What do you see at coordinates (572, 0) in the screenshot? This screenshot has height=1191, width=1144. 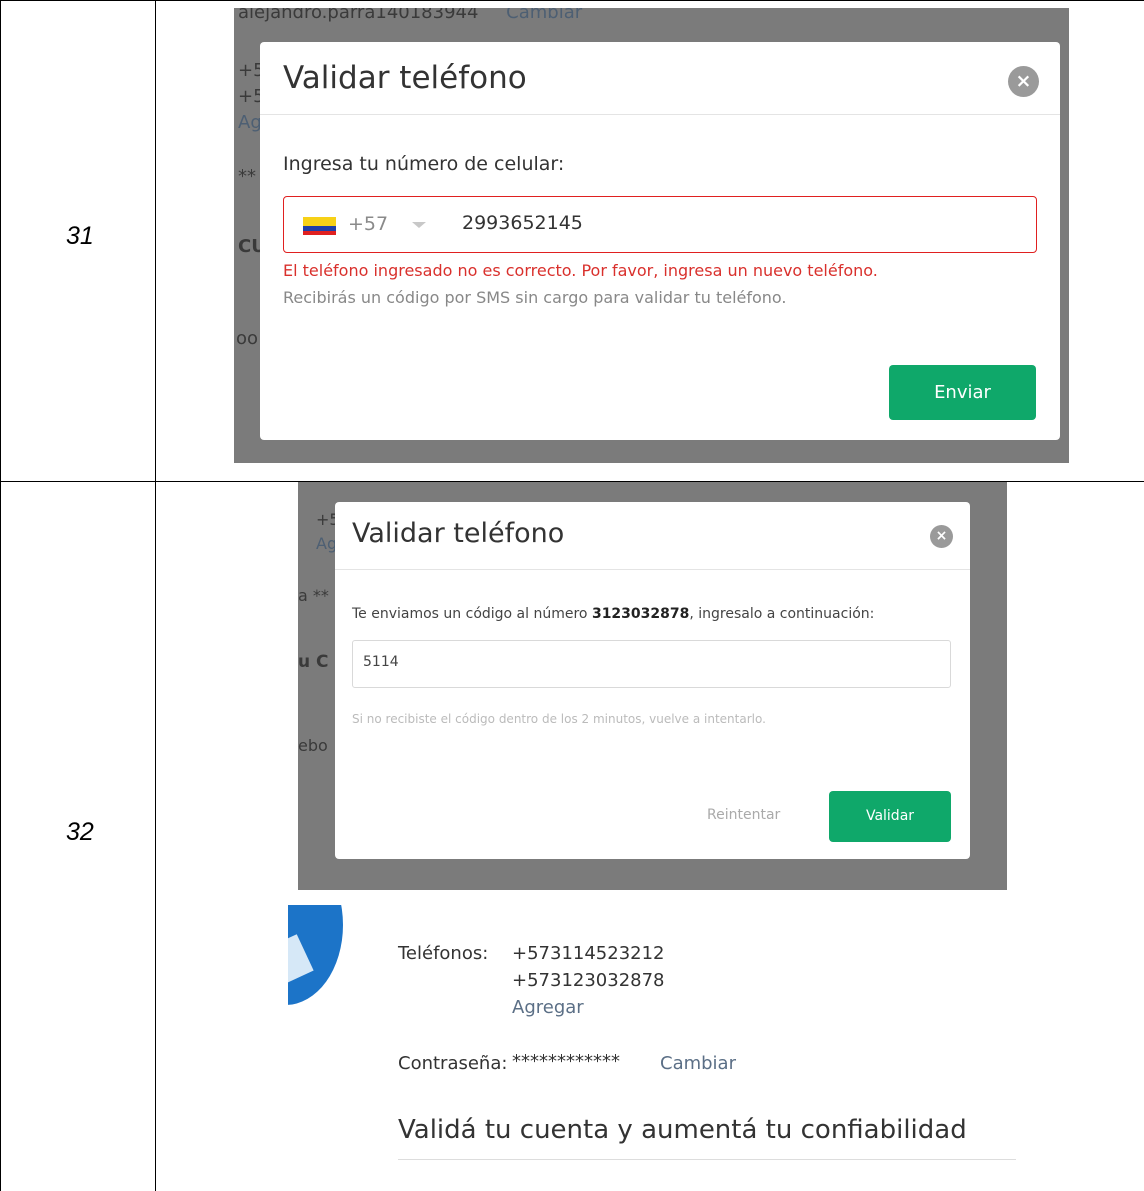 I see `table-border-top` at bounding box center [572, 0].